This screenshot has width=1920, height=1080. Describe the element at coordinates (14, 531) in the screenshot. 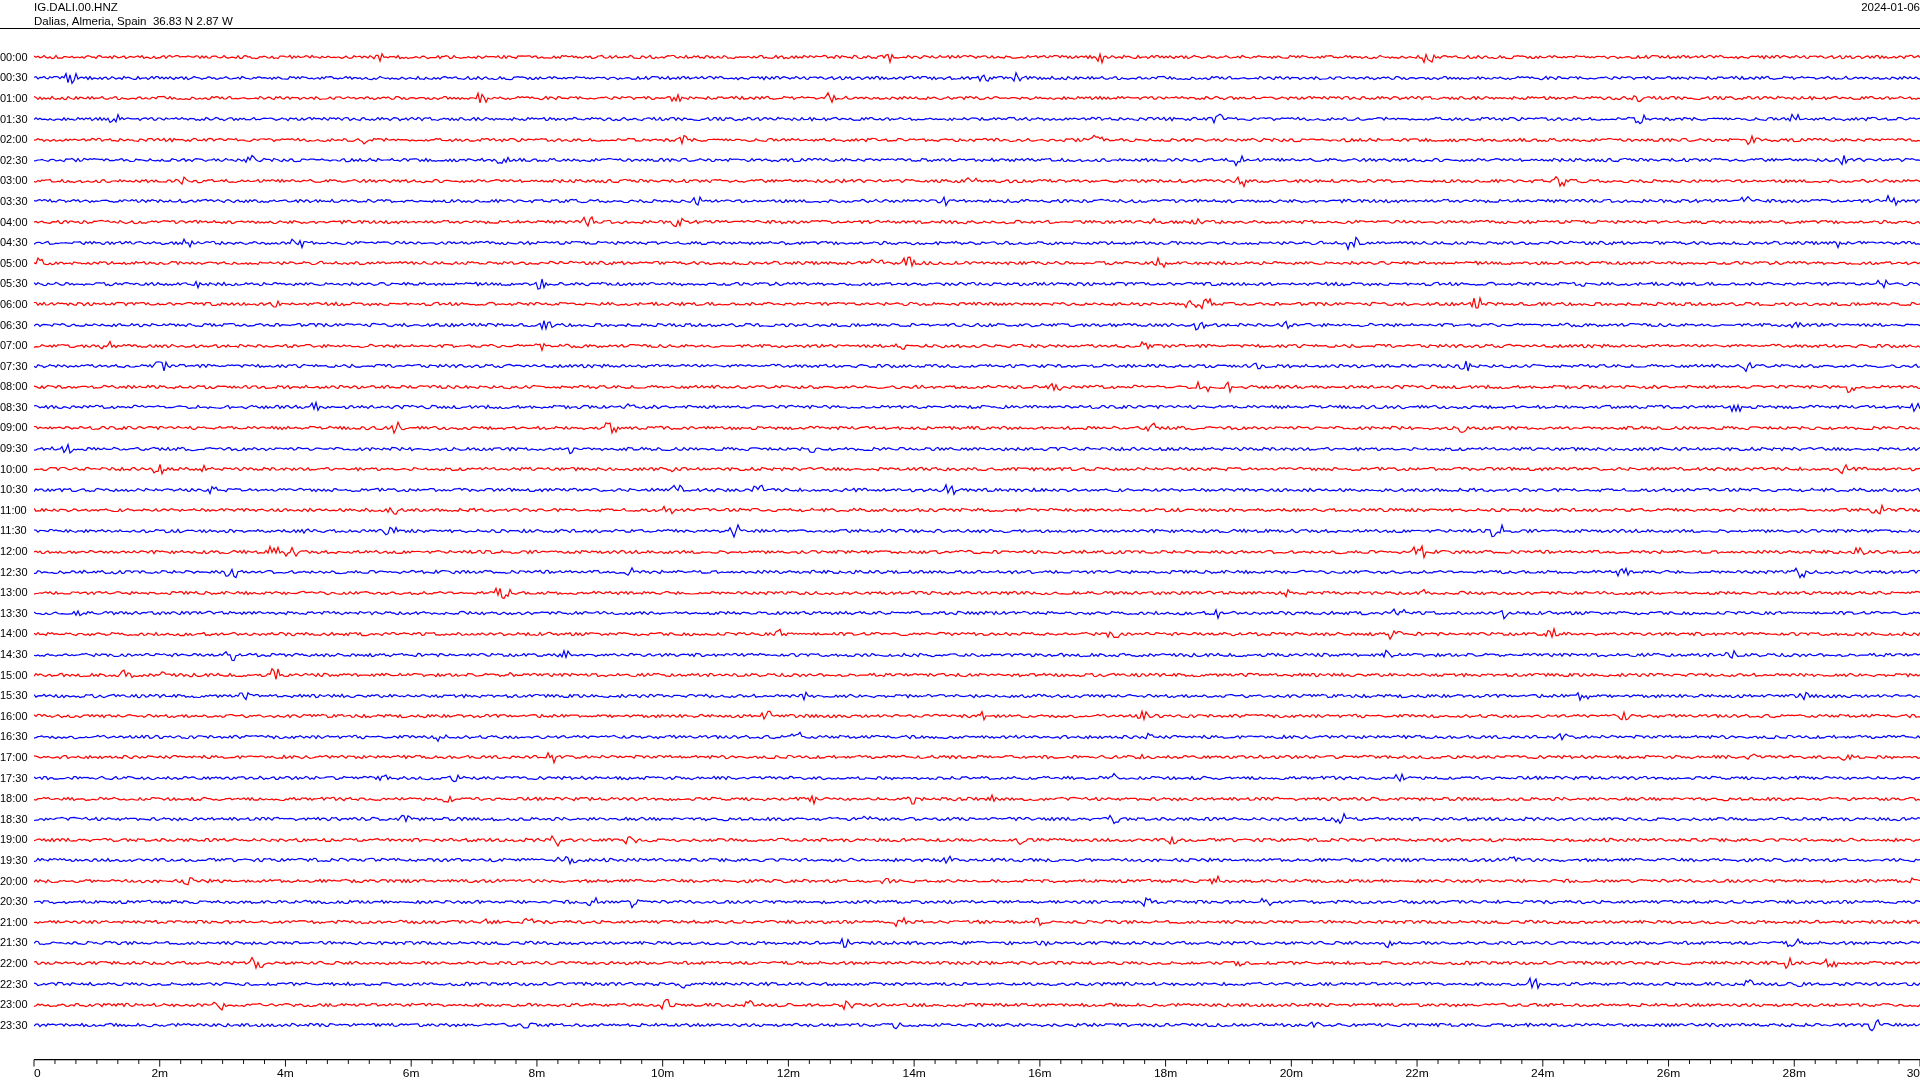

I see `time-label: 11:30` at that location.